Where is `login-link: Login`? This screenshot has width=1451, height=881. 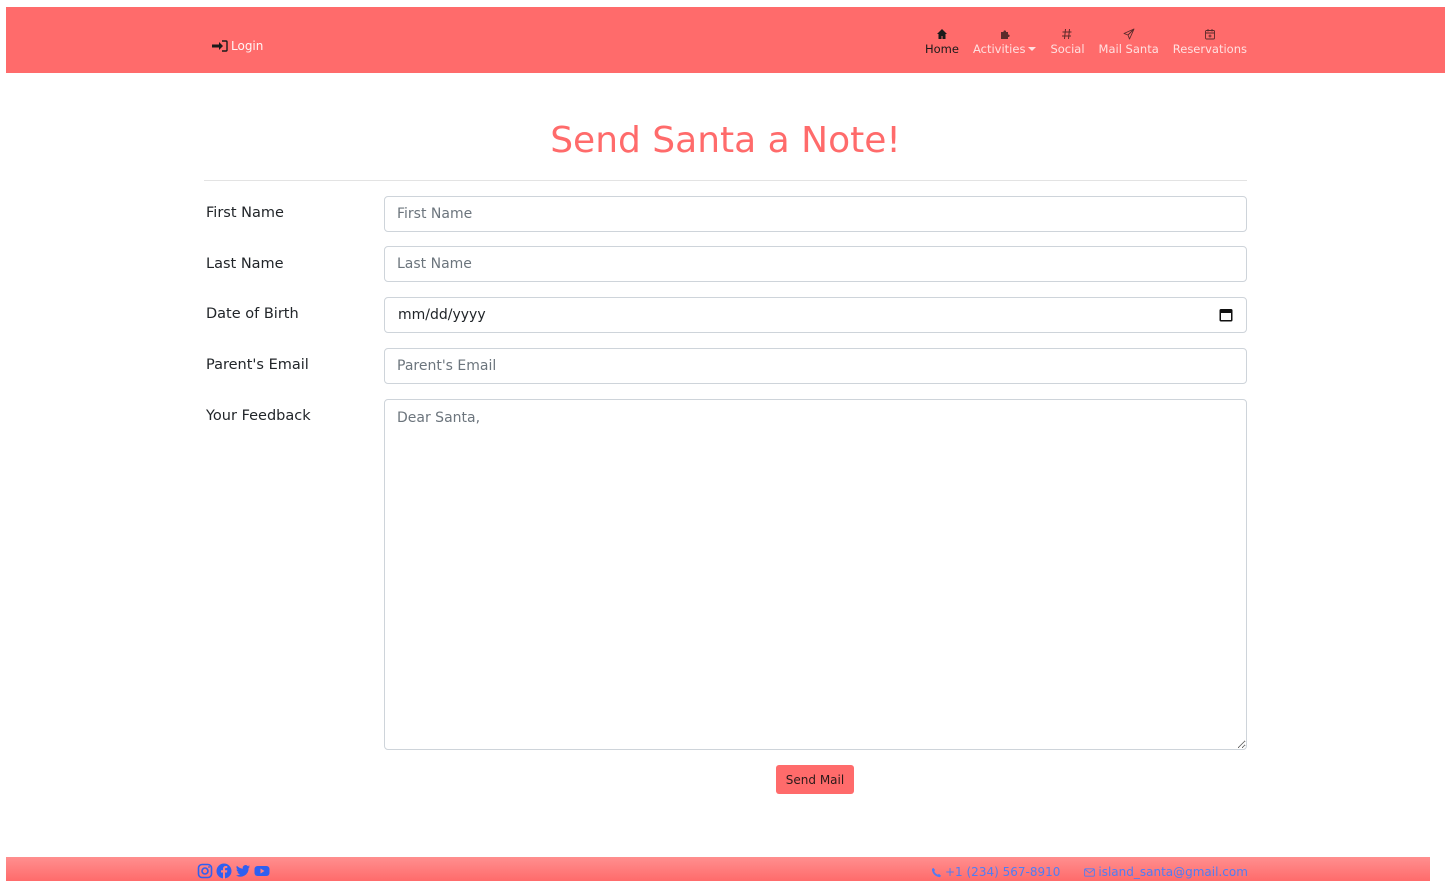
login-link: Login is located at coordinates (237, 46).